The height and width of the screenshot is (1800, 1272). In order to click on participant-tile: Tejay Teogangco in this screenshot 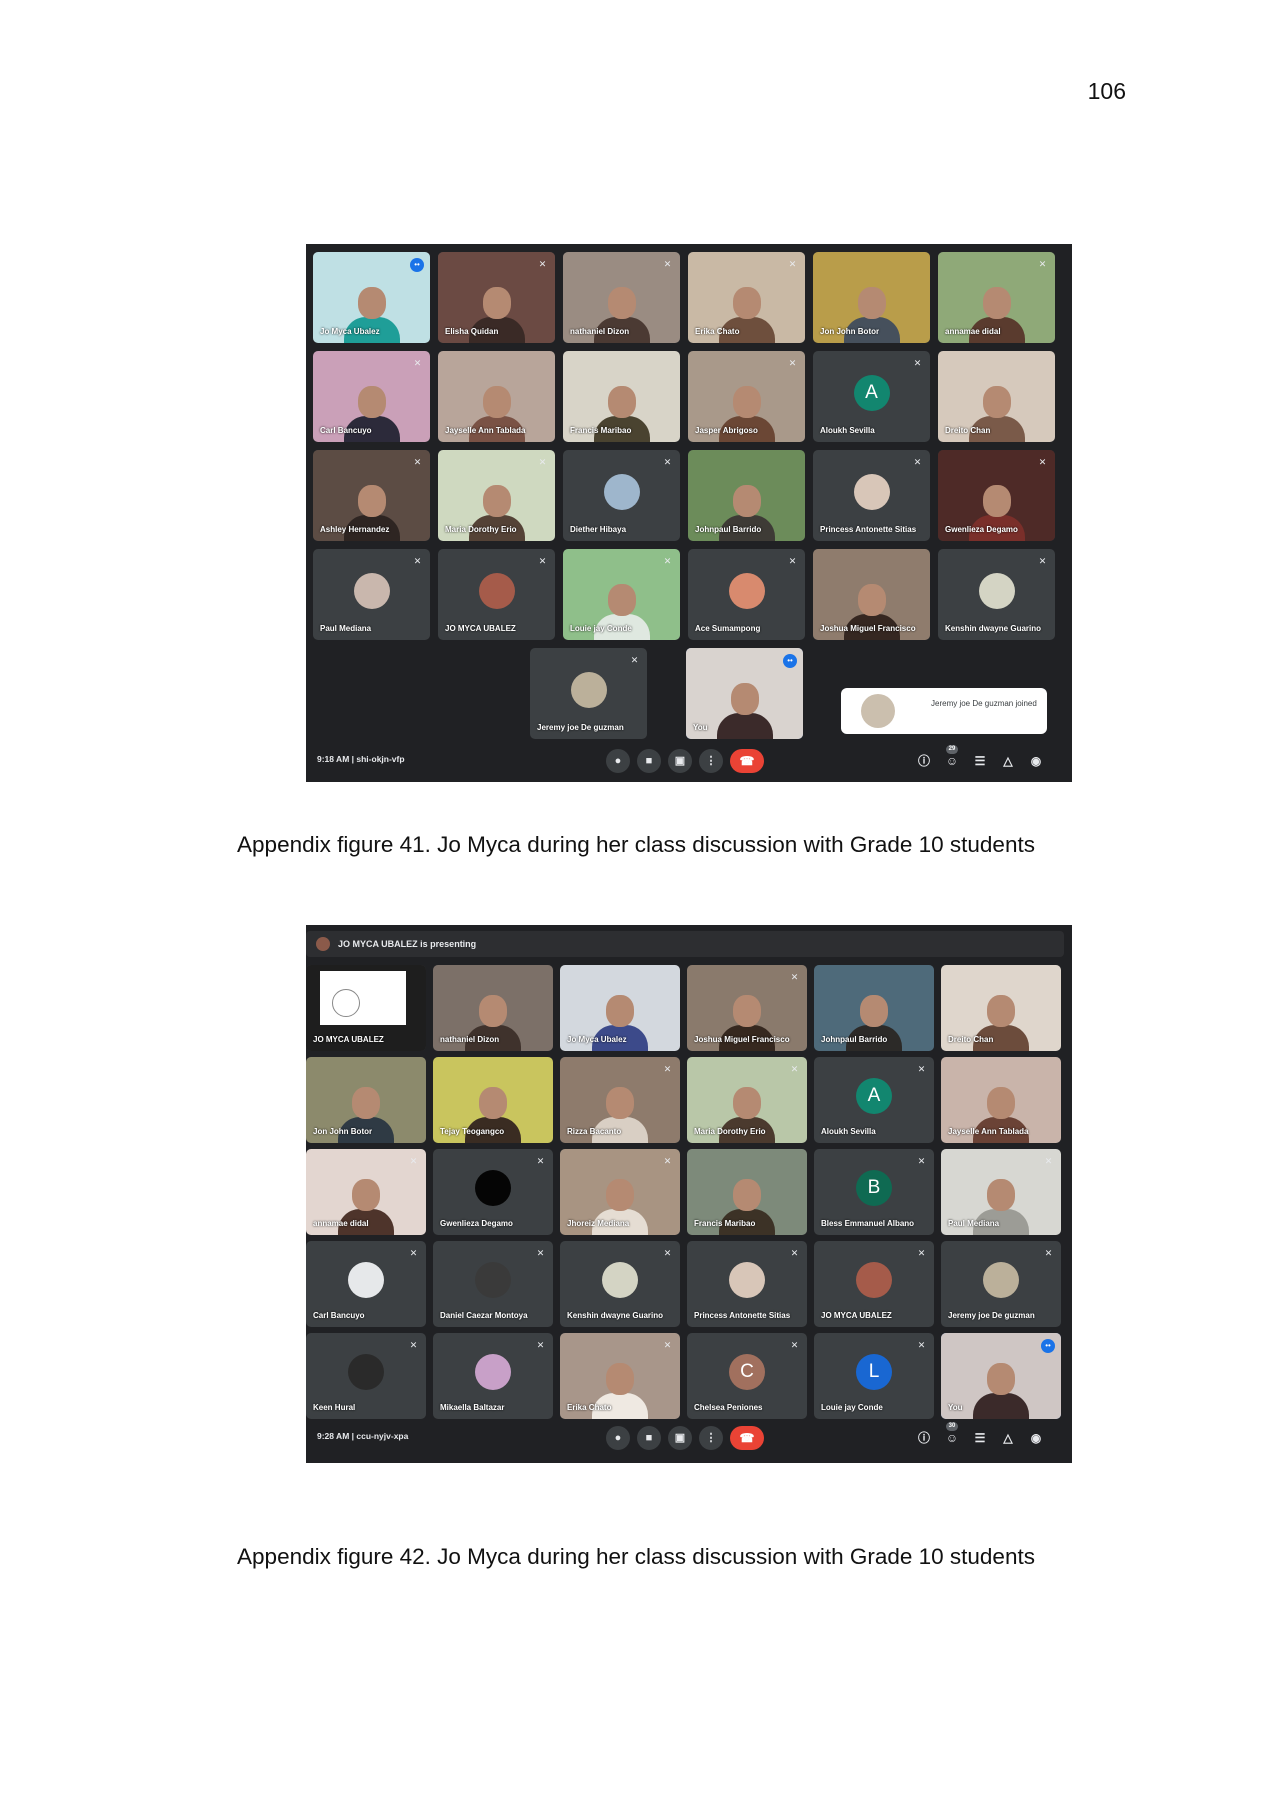, I will do `click(493, 1100)`.